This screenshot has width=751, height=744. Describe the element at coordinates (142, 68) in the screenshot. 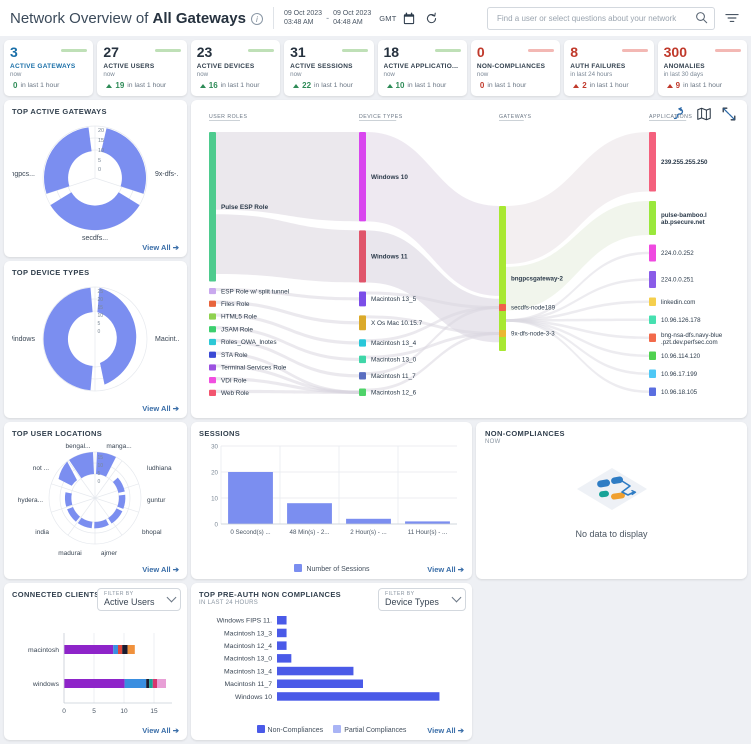

I see `kpi-card-active-users: 27 ACTIVE USERS now 19 in last 1 hour` at that location.